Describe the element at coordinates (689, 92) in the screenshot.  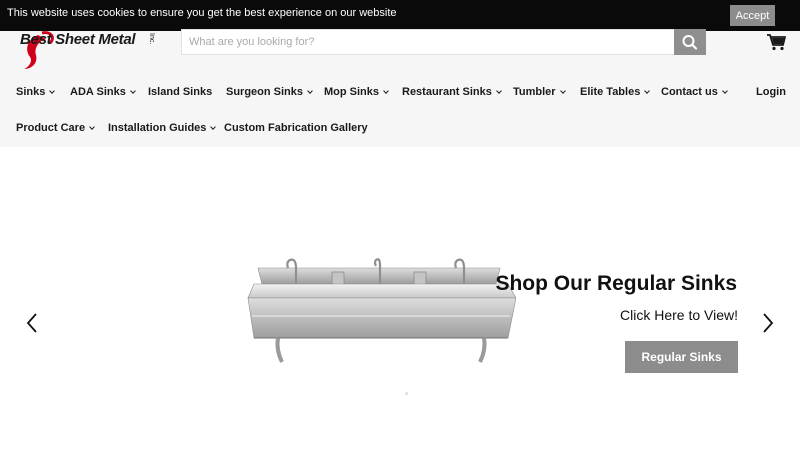
I see `nav-item-label: Contact us` at that location.